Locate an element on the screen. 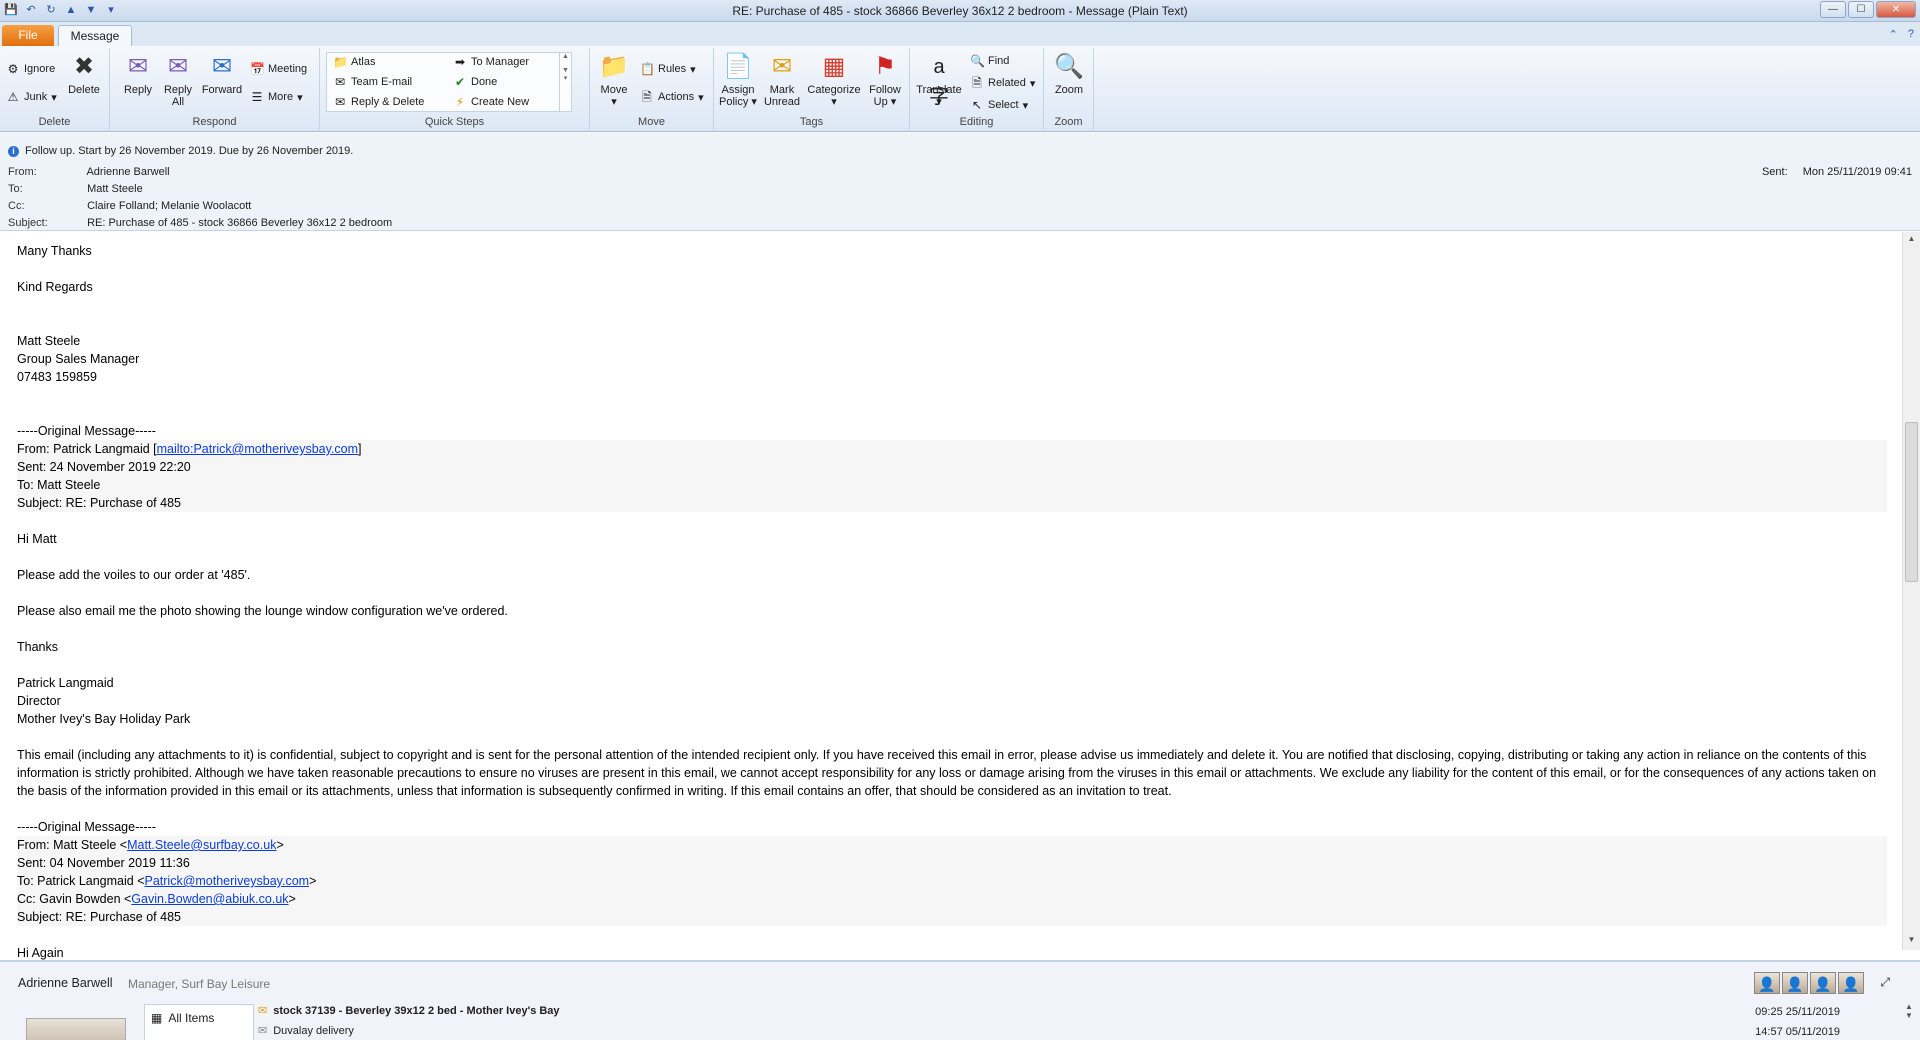 Image resolution: width=1920 pixels, height=1040 pixels. quick-step-create-new: ⚡ Create New is located at coordinates (491, 102).